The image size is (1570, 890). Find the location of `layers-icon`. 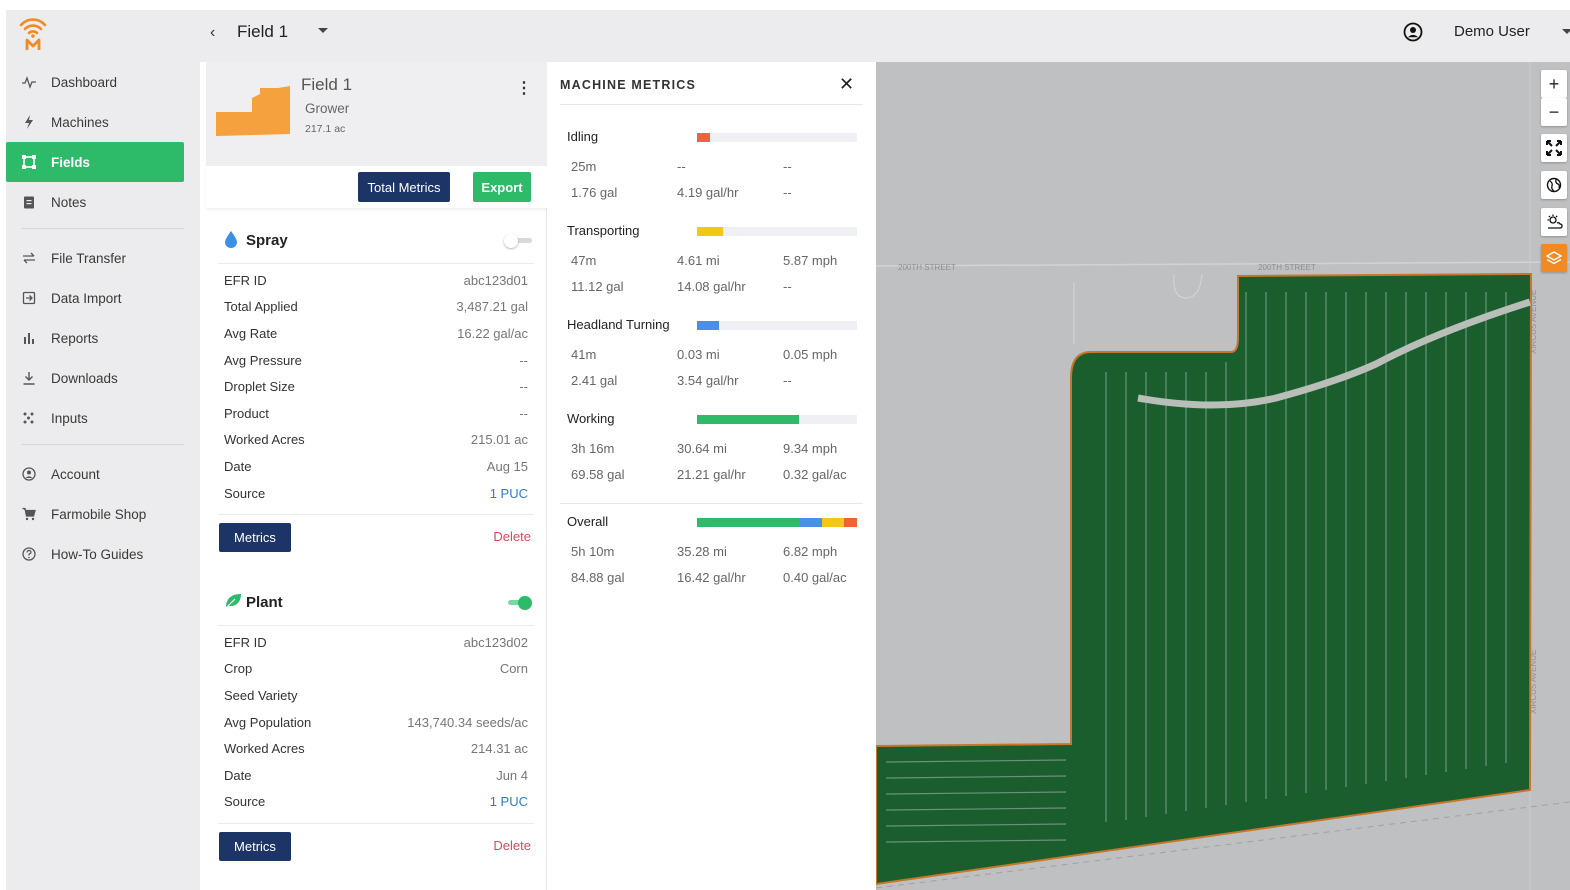

layers-icon is located at coordinates (1554, 258).